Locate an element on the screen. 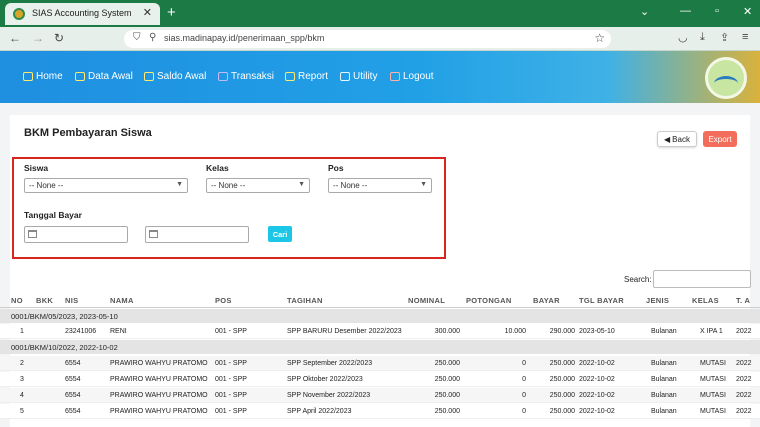  search-input is located at coordinates (702, 279).